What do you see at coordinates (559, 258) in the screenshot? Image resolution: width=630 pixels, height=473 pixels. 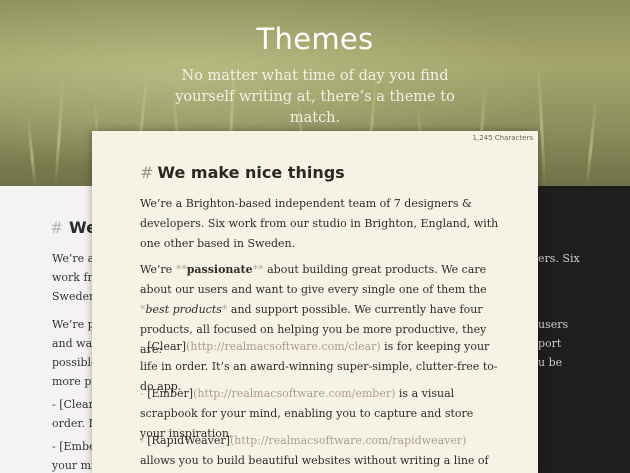 I see `dark-preview-line: ers. Six` at bounding box center [559, 258].